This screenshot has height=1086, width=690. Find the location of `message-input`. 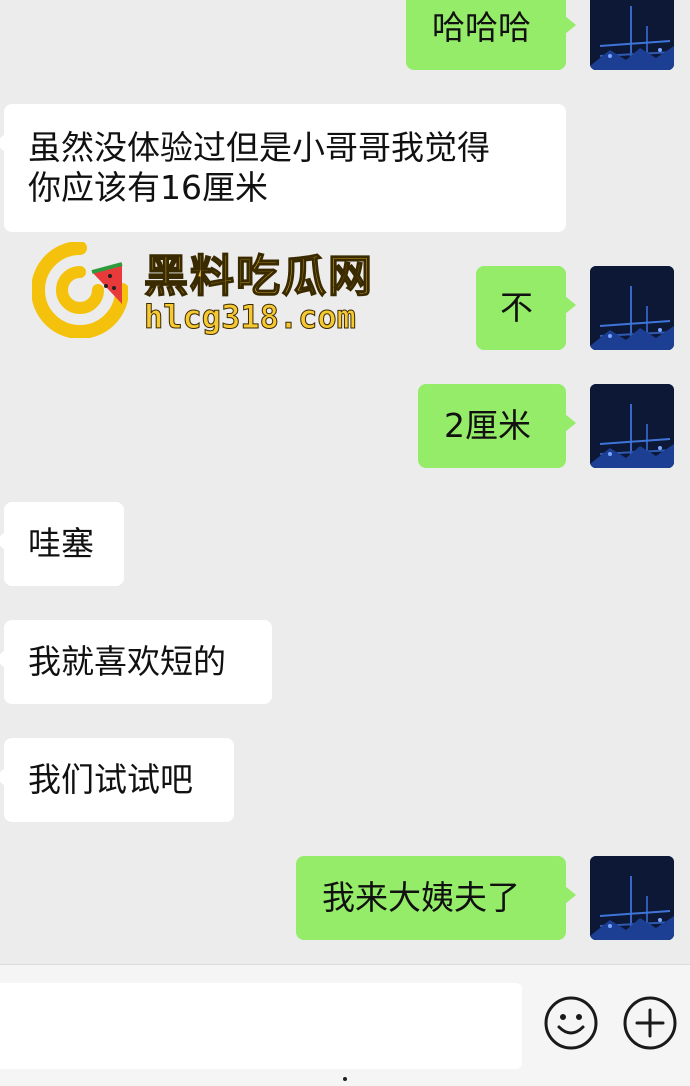

message-input is located at coordinates (261, 1026).